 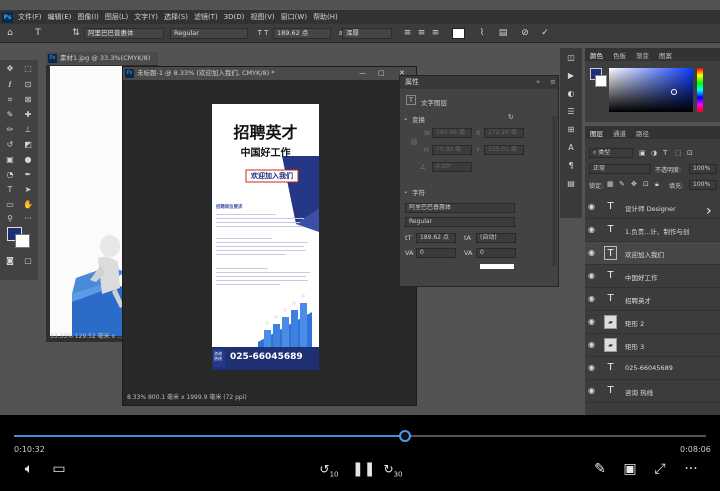 I want to click on menu-view: 视图(V), so click(x=262, y=17).